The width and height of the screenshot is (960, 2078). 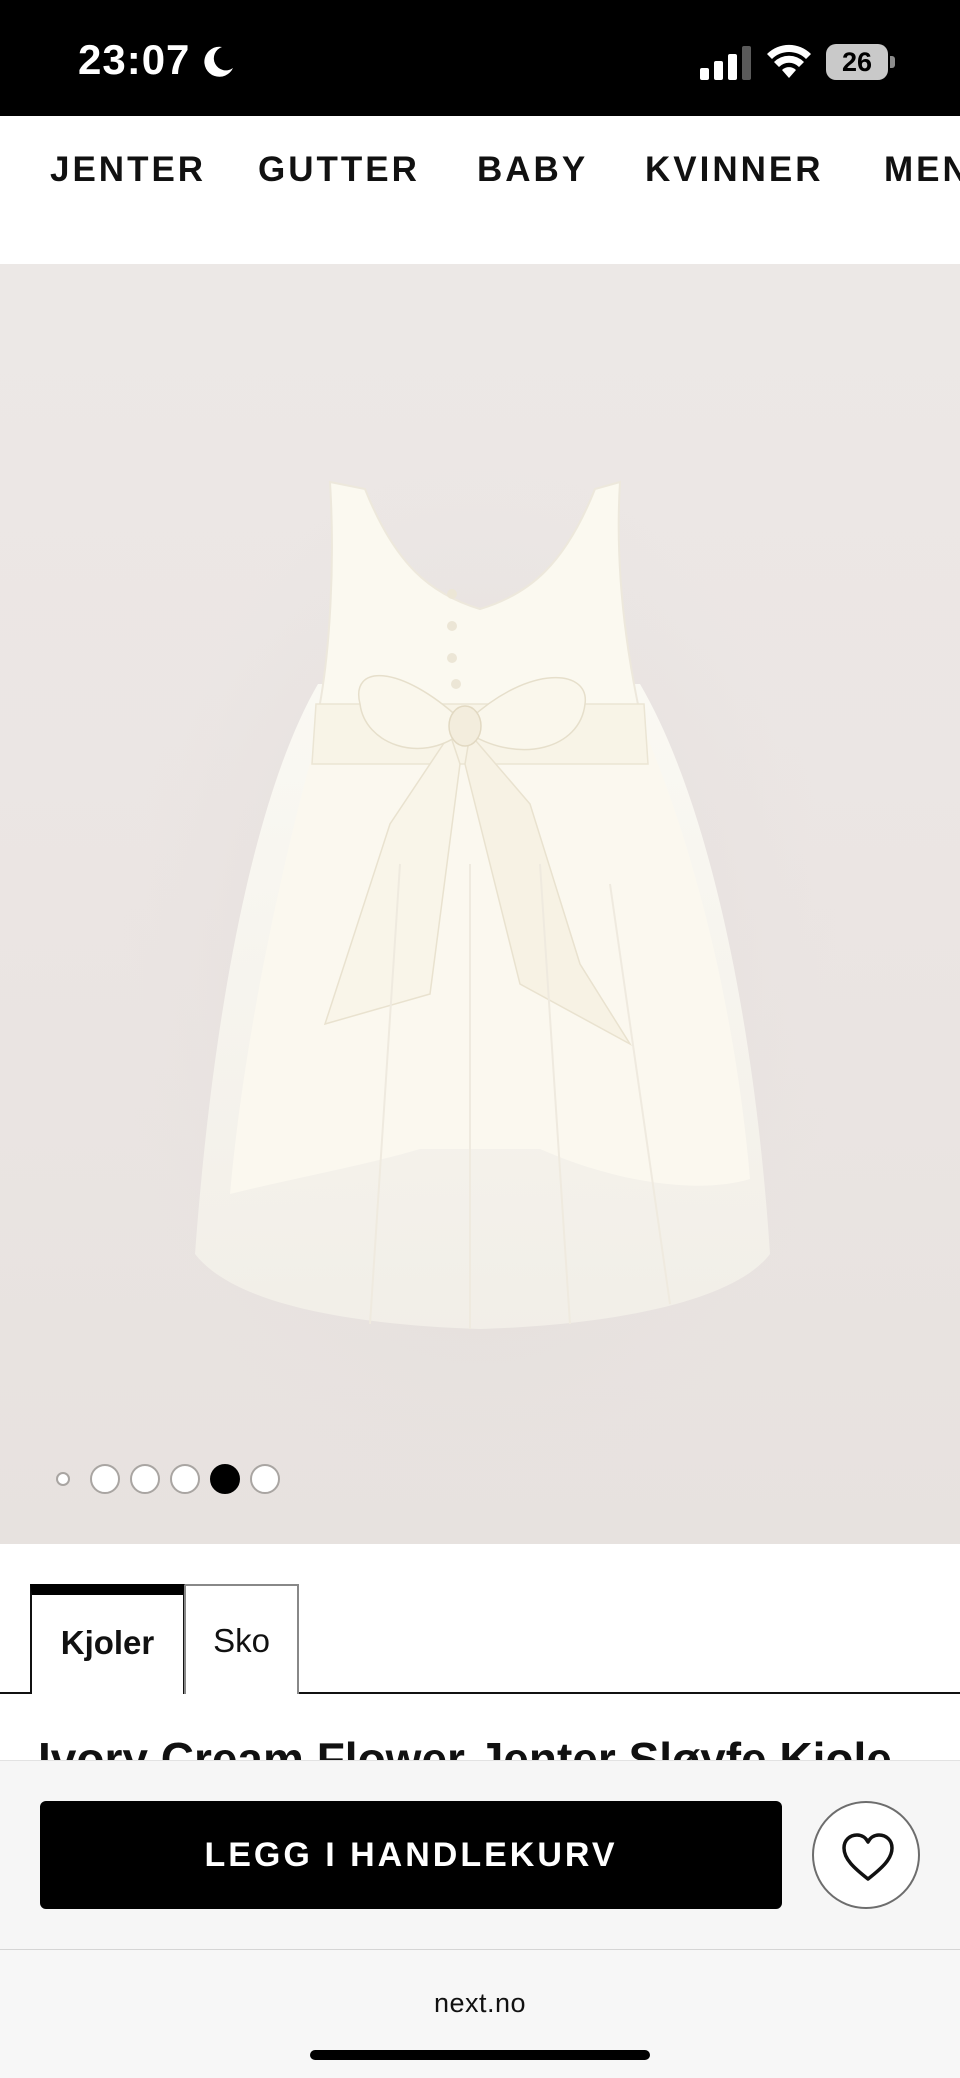 What do you see at coordinates (480, 1619) in the screenshot?
I see `category-tabs: Kjoler Sko` at bounding box center [480, 1619].